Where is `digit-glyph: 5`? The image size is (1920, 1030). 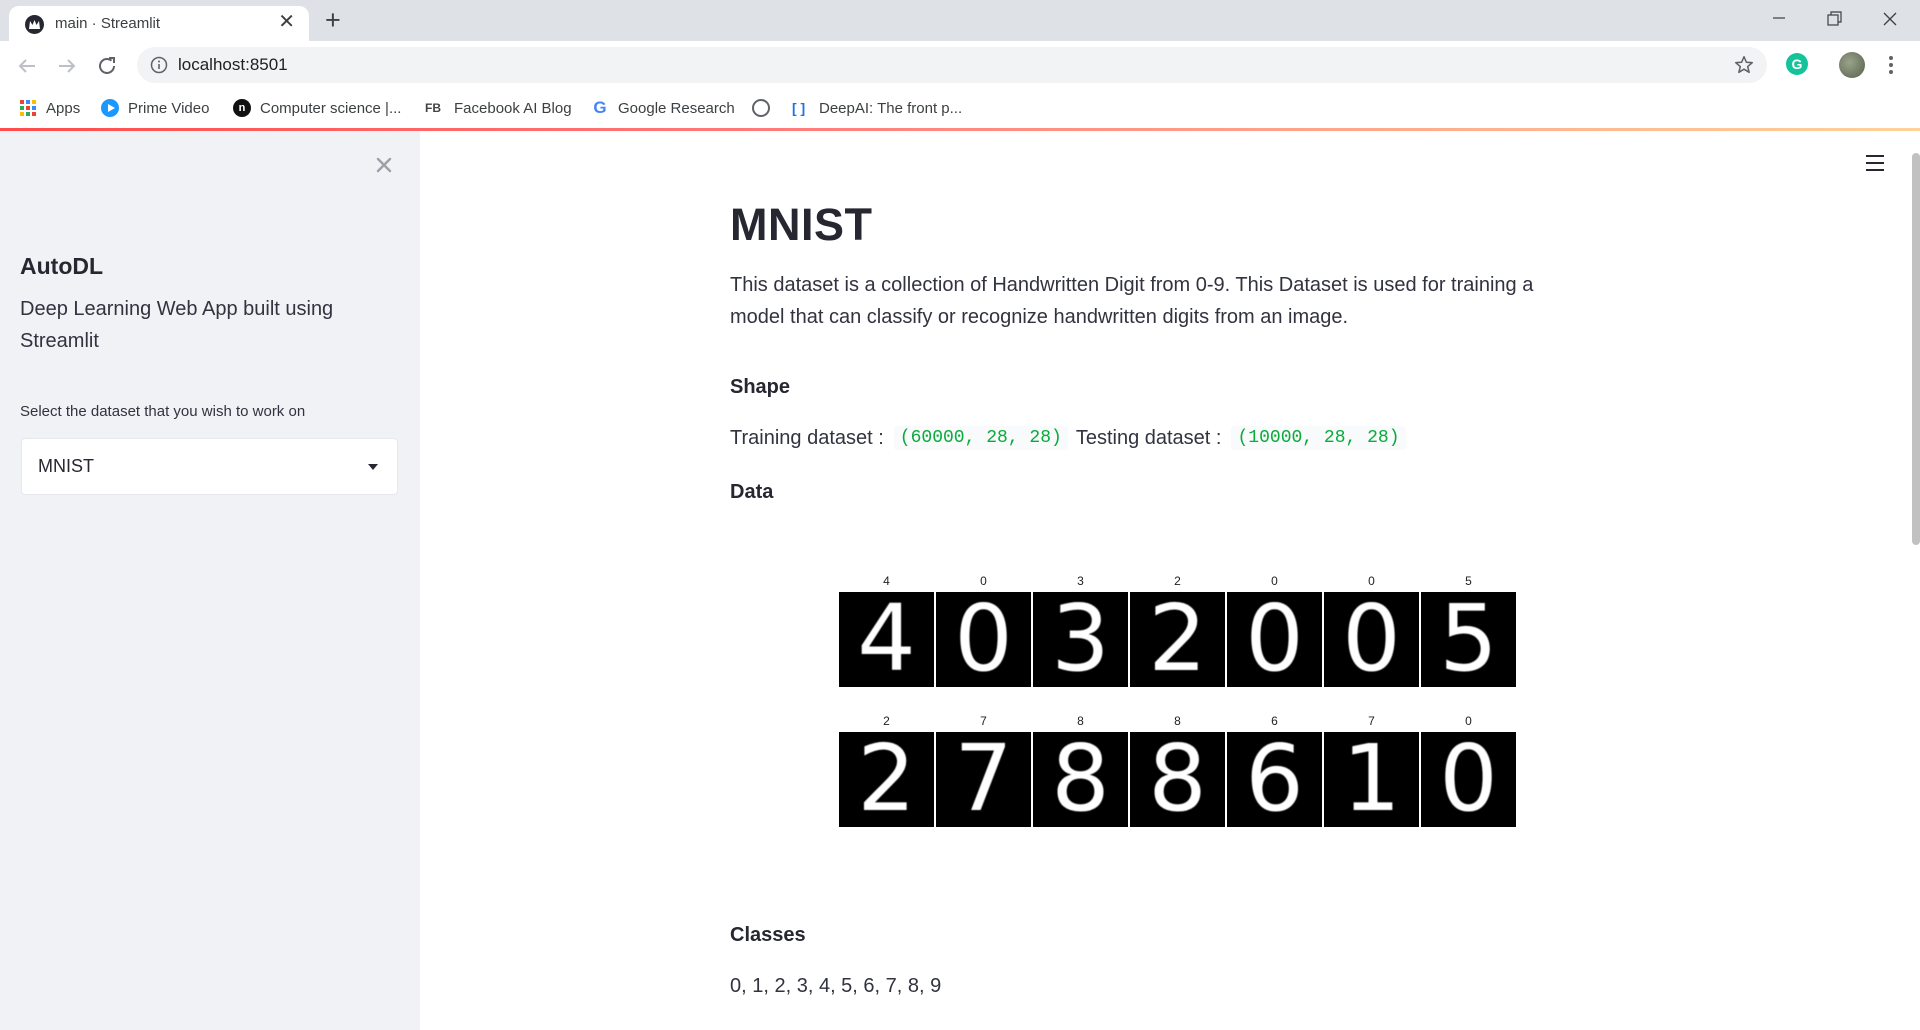 digit-glyph: 5 is located at coordinates (1468, 639).